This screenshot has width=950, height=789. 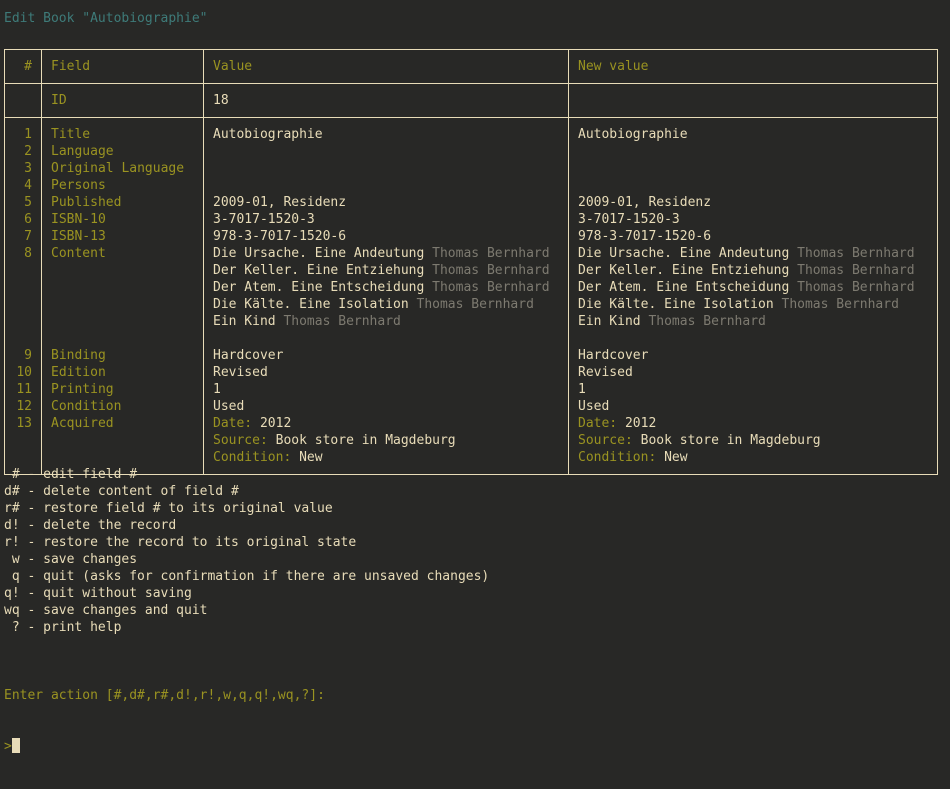 What do you see at coordinates (217, 389) in the screenshot?
I see `field-value: 1` at bounding box center [217, 389].